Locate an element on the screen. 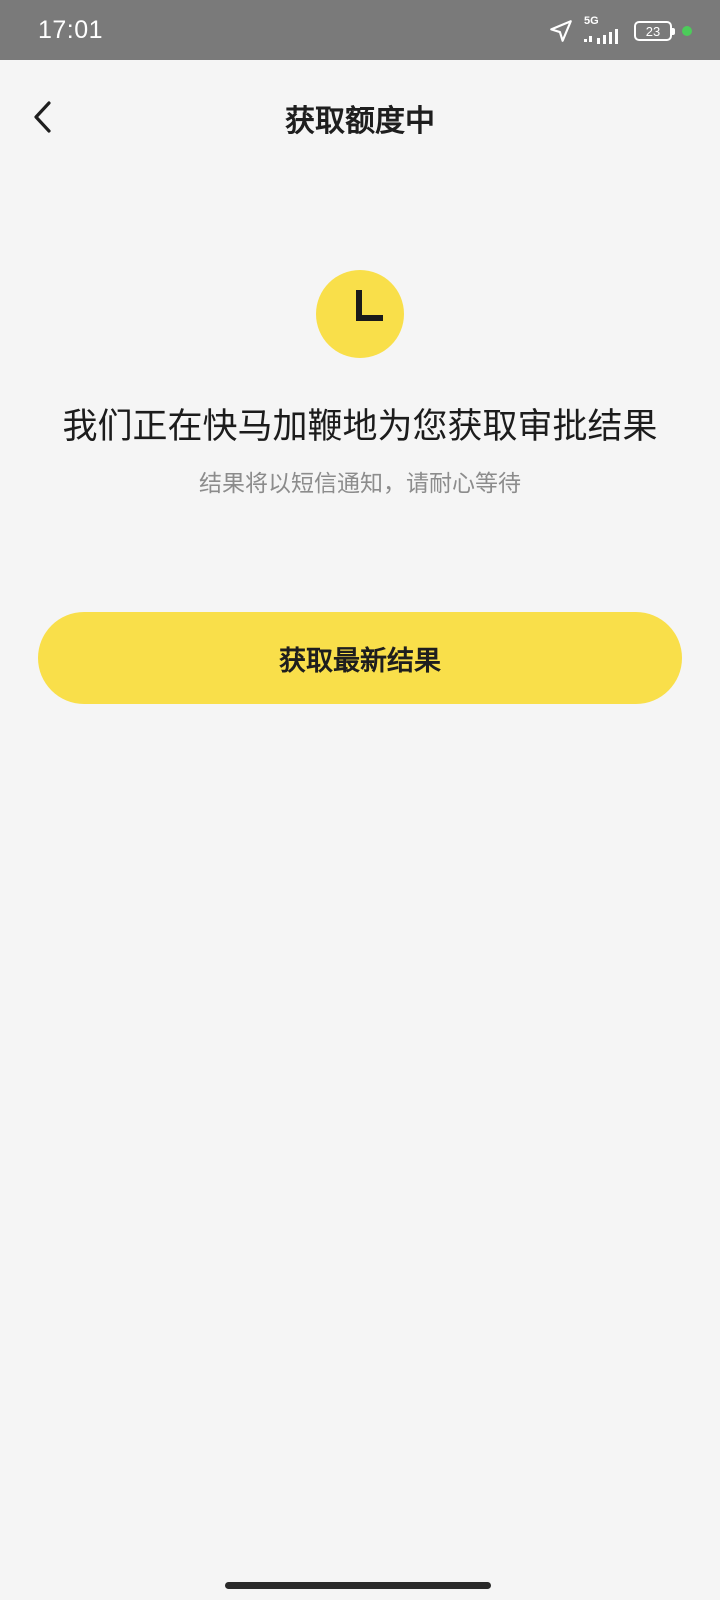  status-time: 17:01 is located at coordinates (71, 30).